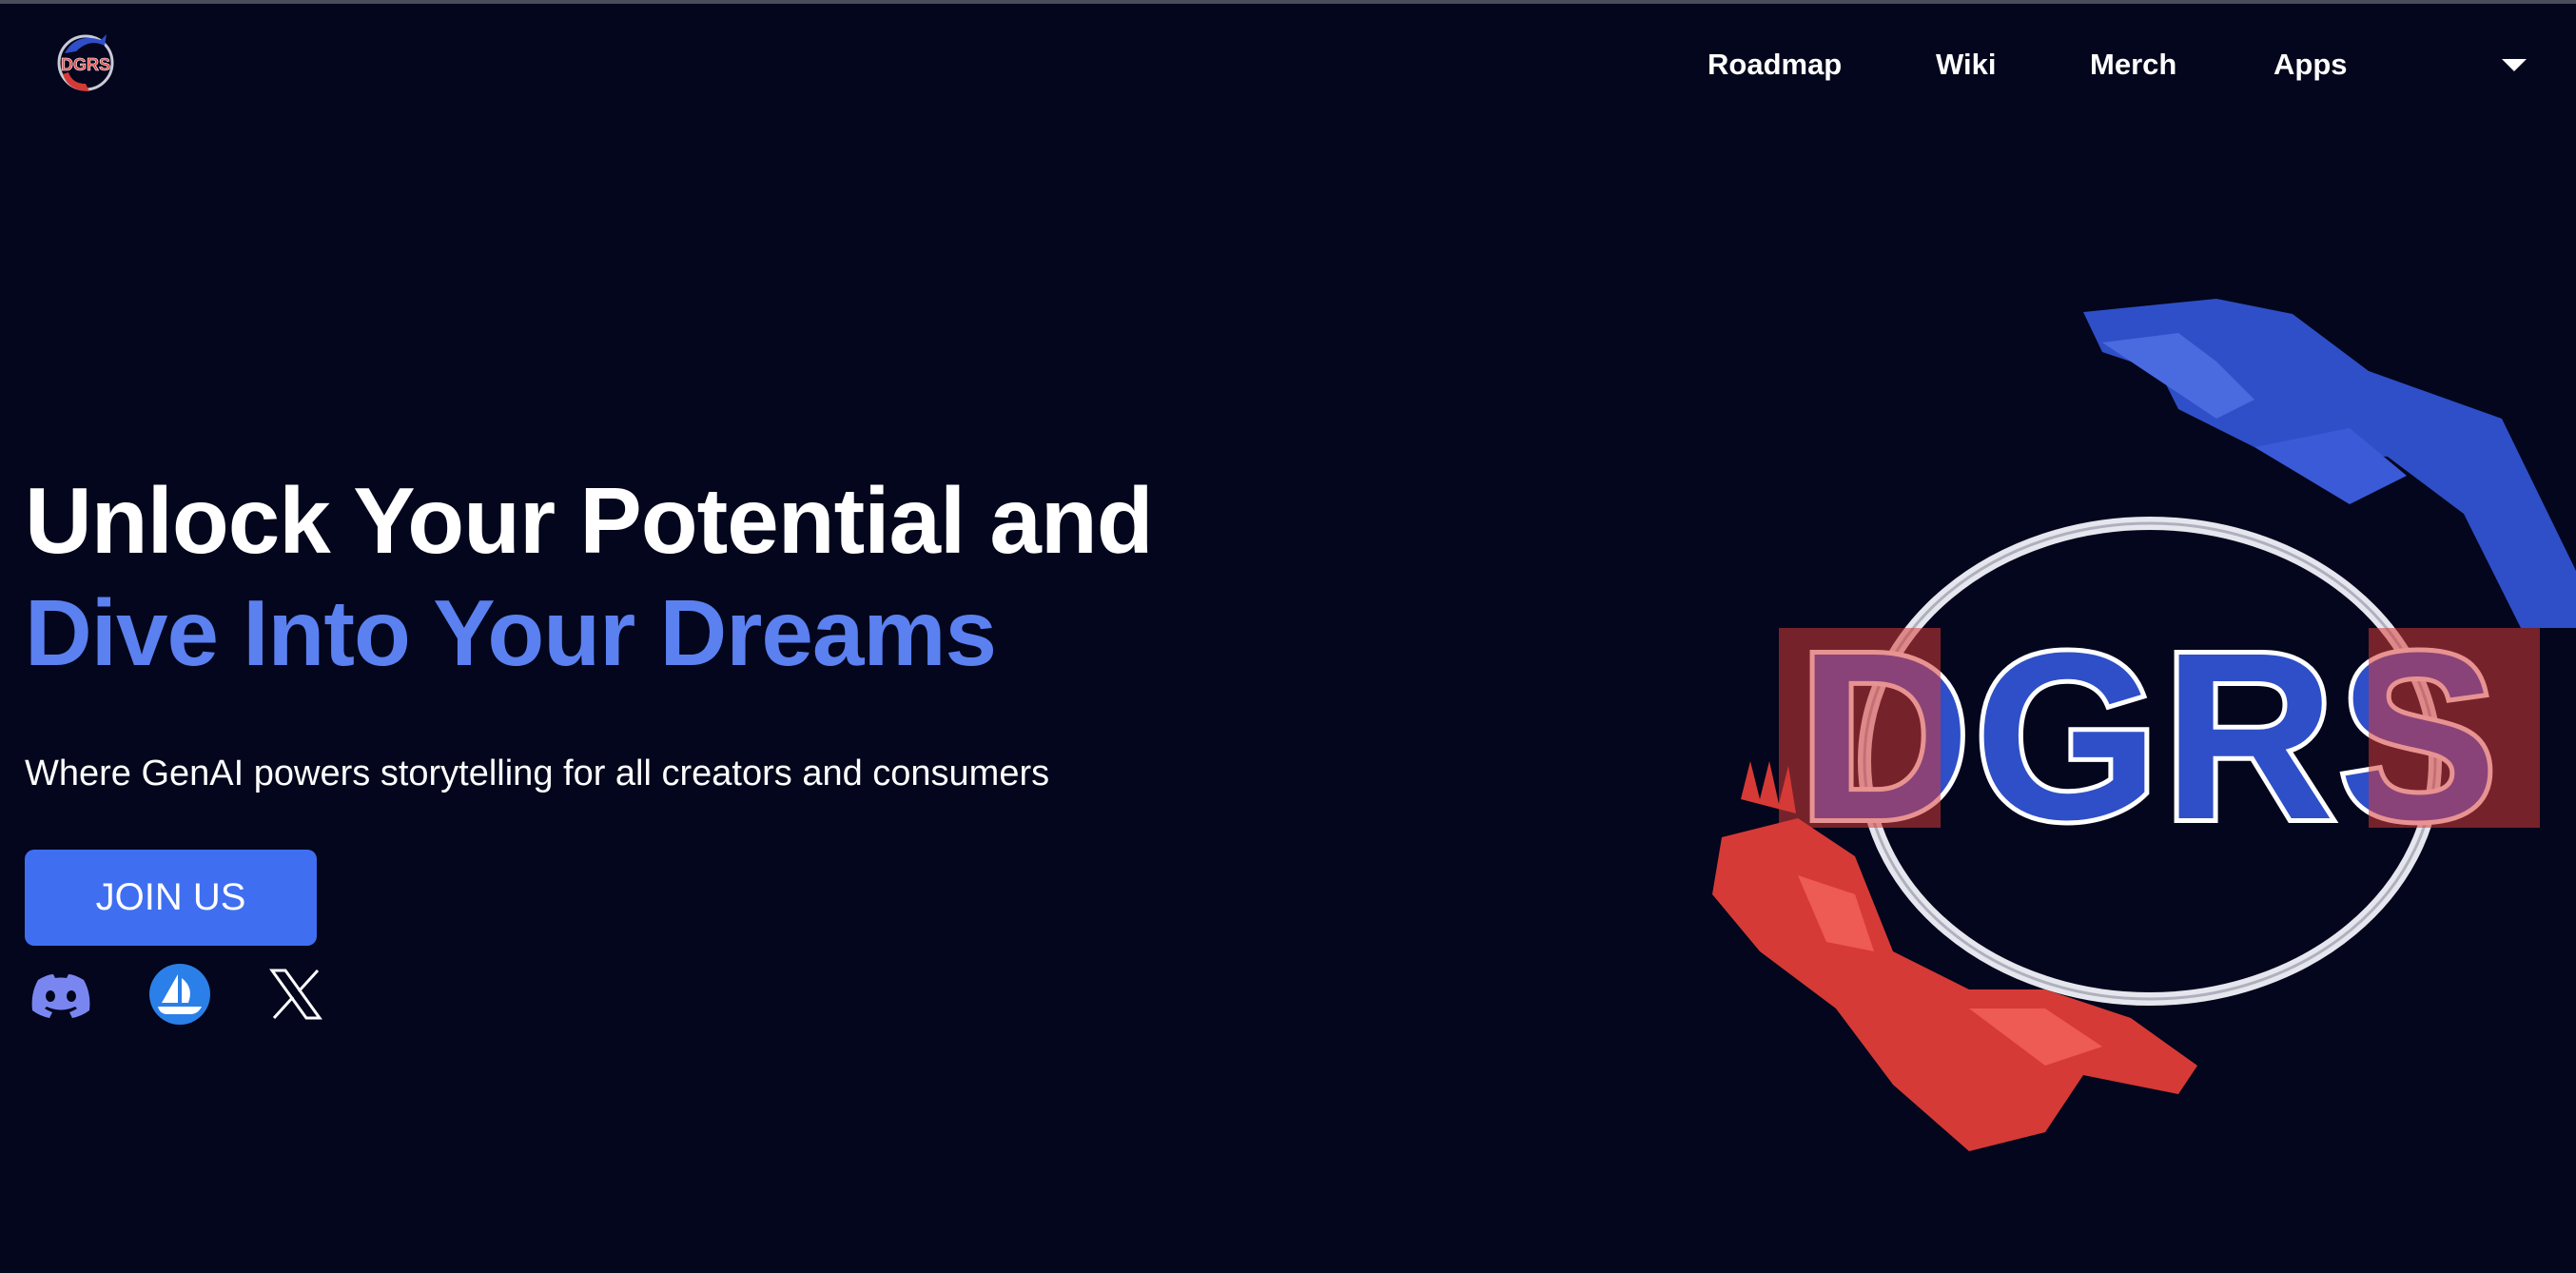 This screenshot has height=1273, width=2576. What do you see at coordinates (2311, 65) in the screenshot?
I see `nav-apps: Apps` at bounding box center [2311, 65].